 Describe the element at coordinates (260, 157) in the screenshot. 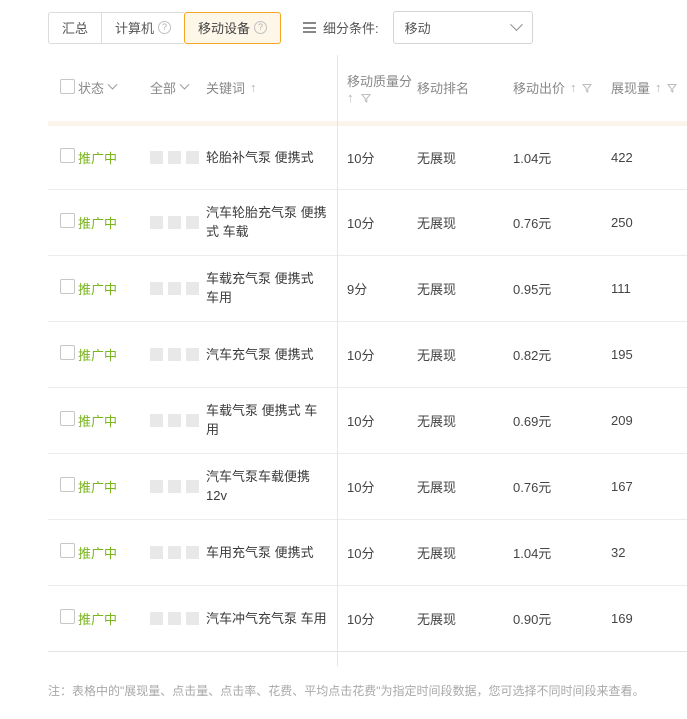

I see `keyword-text: 轮胎补气泵 便携式` at that location.